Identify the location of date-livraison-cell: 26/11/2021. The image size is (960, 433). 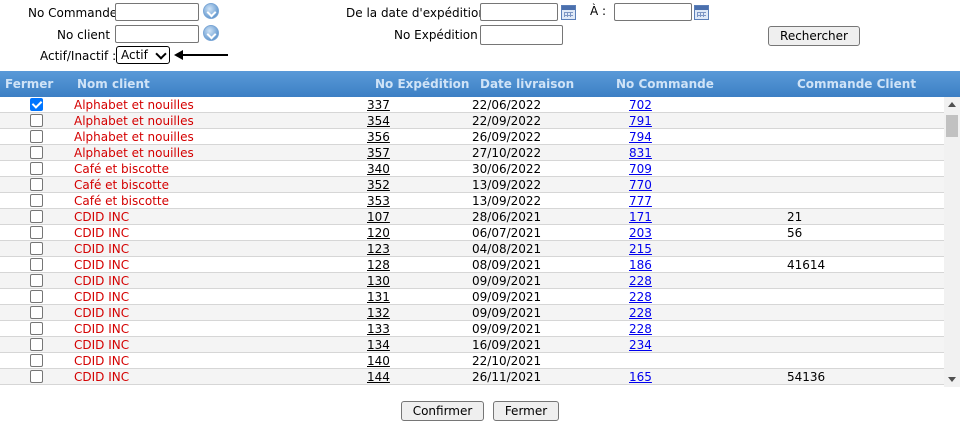
(507, 377).